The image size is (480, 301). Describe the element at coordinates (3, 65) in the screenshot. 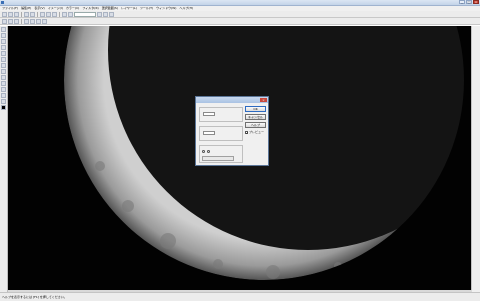

I see `brush-tool-icon` at that location.